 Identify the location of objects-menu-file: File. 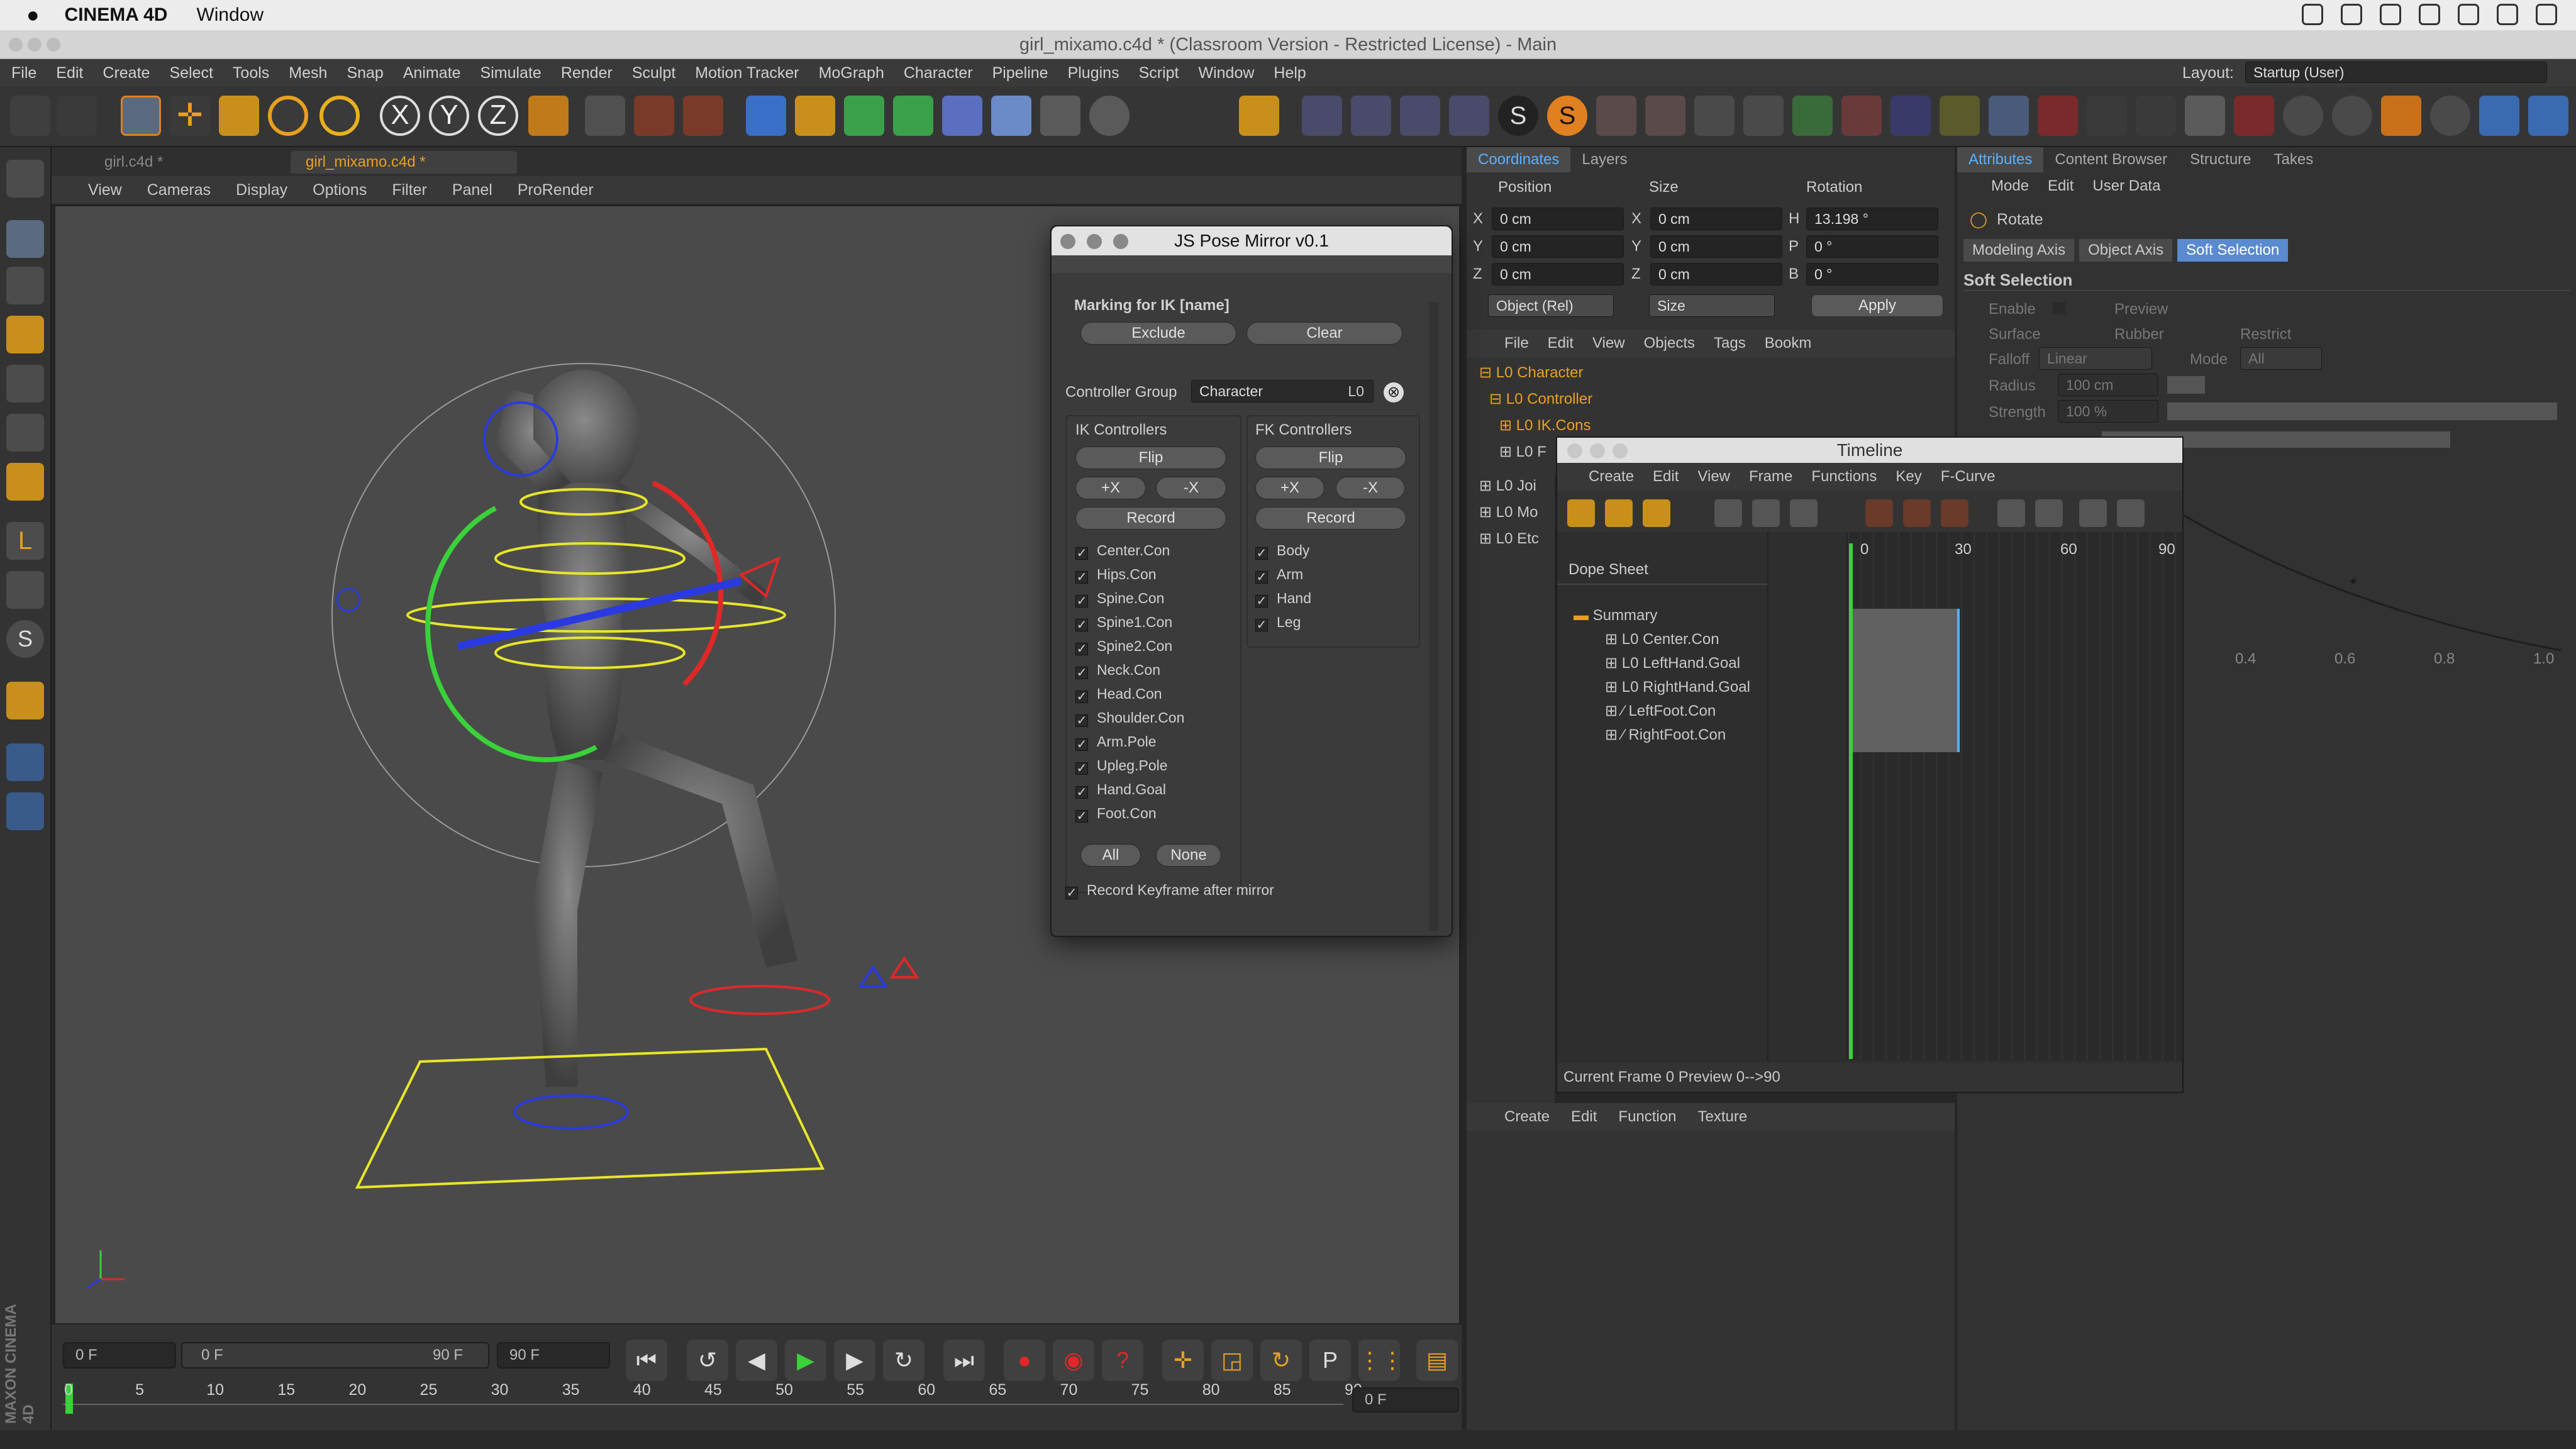
(1516, 343).